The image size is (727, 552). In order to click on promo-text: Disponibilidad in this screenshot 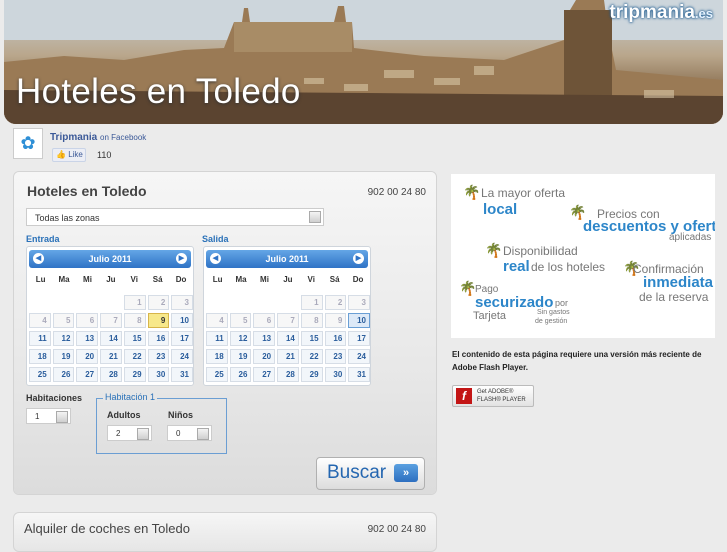, I will do `click(540, 251)`.